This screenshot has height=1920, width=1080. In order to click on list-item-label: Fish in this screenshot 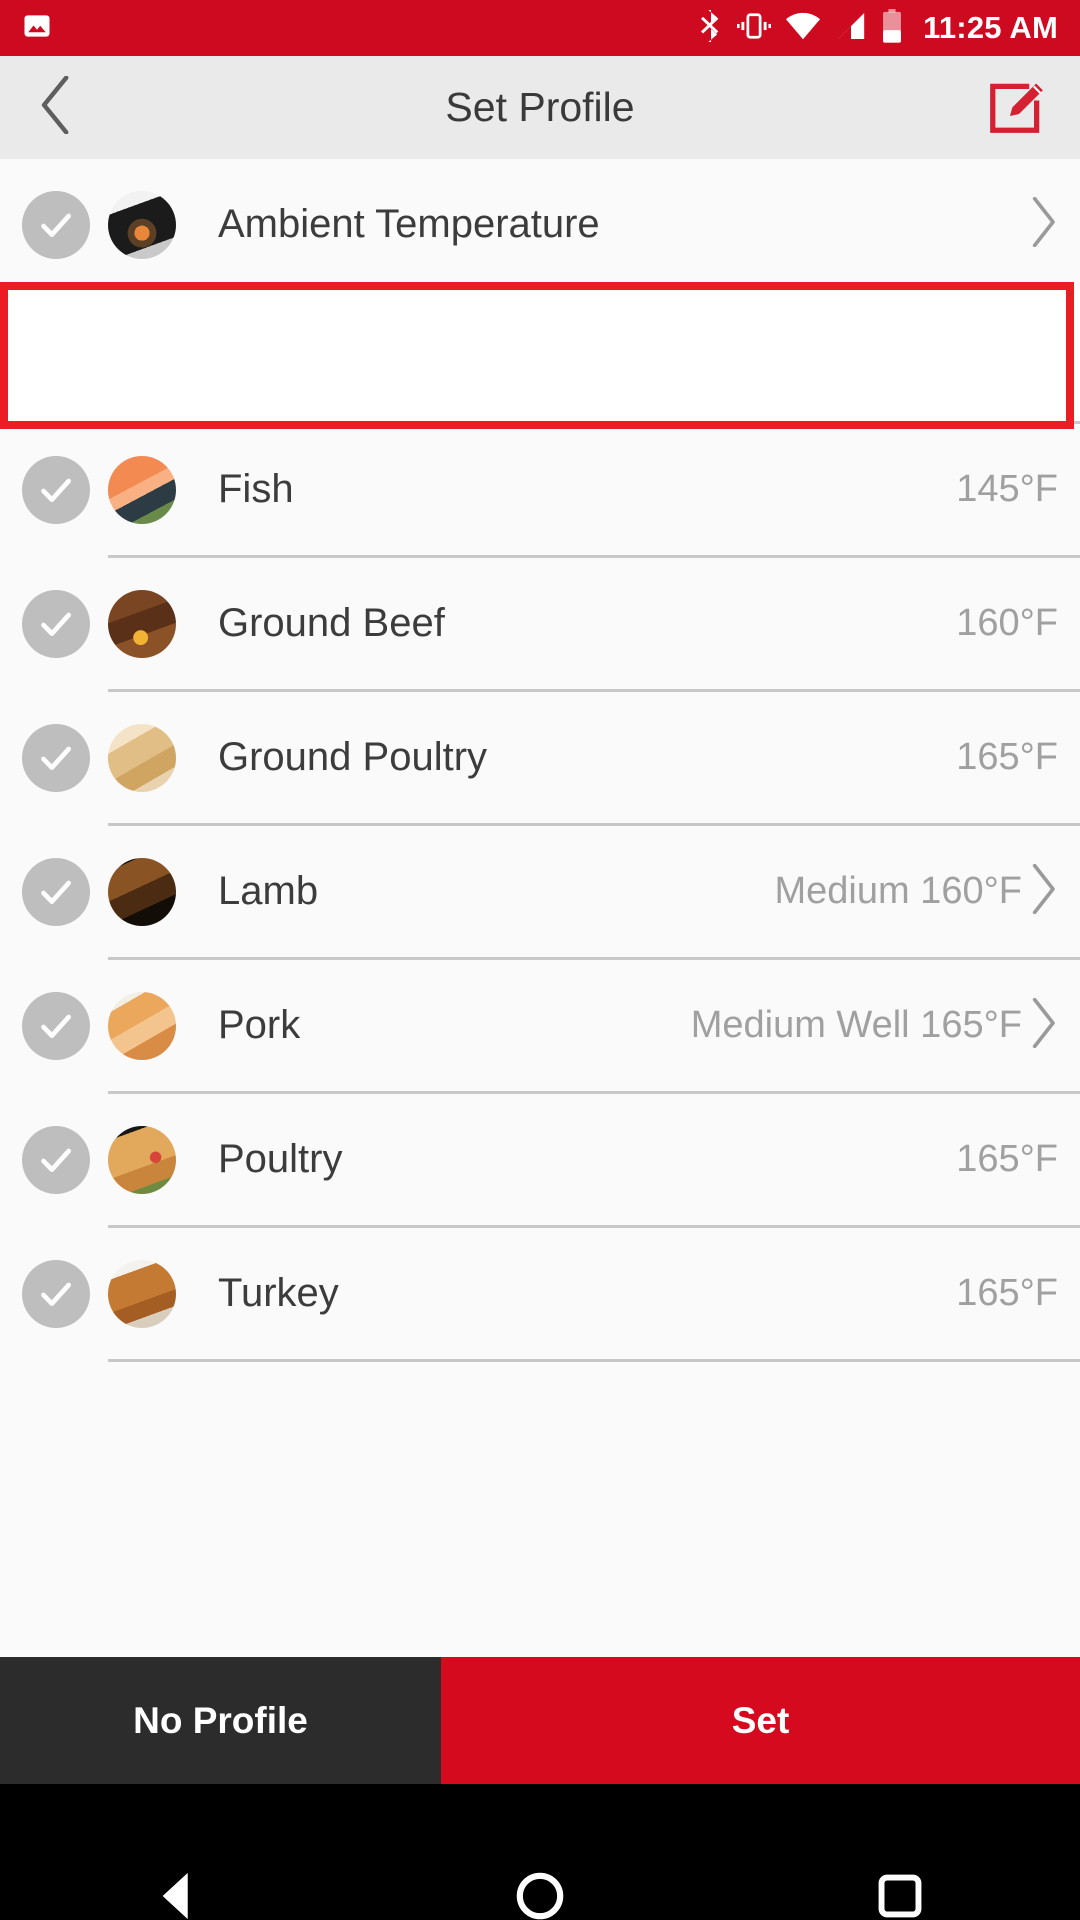, I will do `click(256, 489)`.